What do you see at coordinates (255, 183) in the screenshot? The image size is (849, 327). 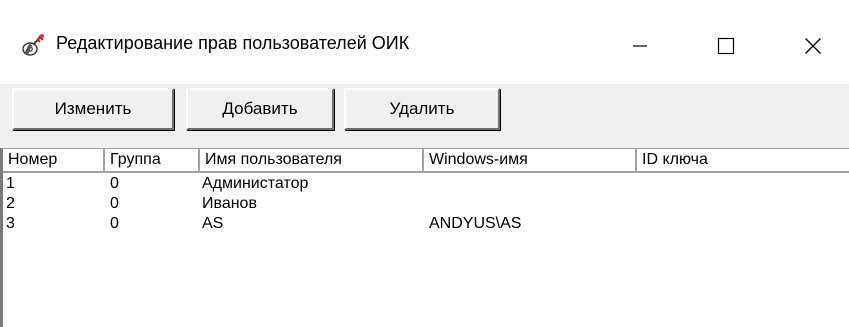 I see `cell-username: Администатор` at bounding box center [255, 183].